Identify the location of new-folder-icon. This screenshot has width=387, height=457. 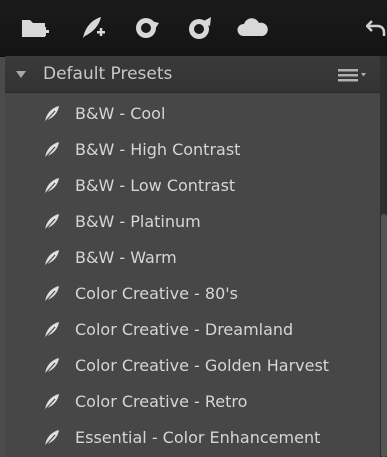
(35, 28).